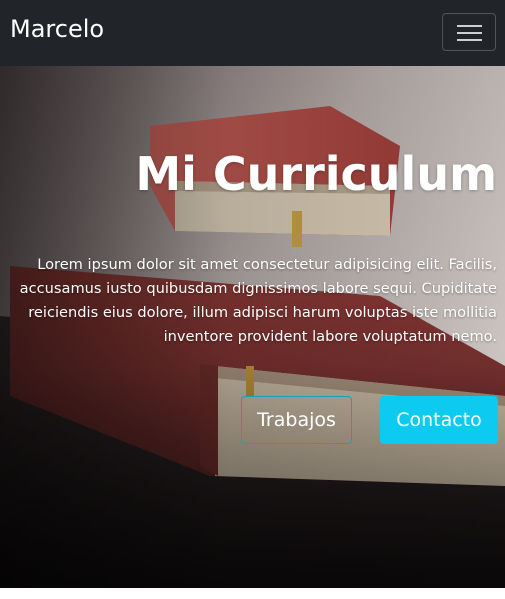 The width and height of the screenshot is (505, 599). I want to click on navbar: Marcelo, so click(252, 33).